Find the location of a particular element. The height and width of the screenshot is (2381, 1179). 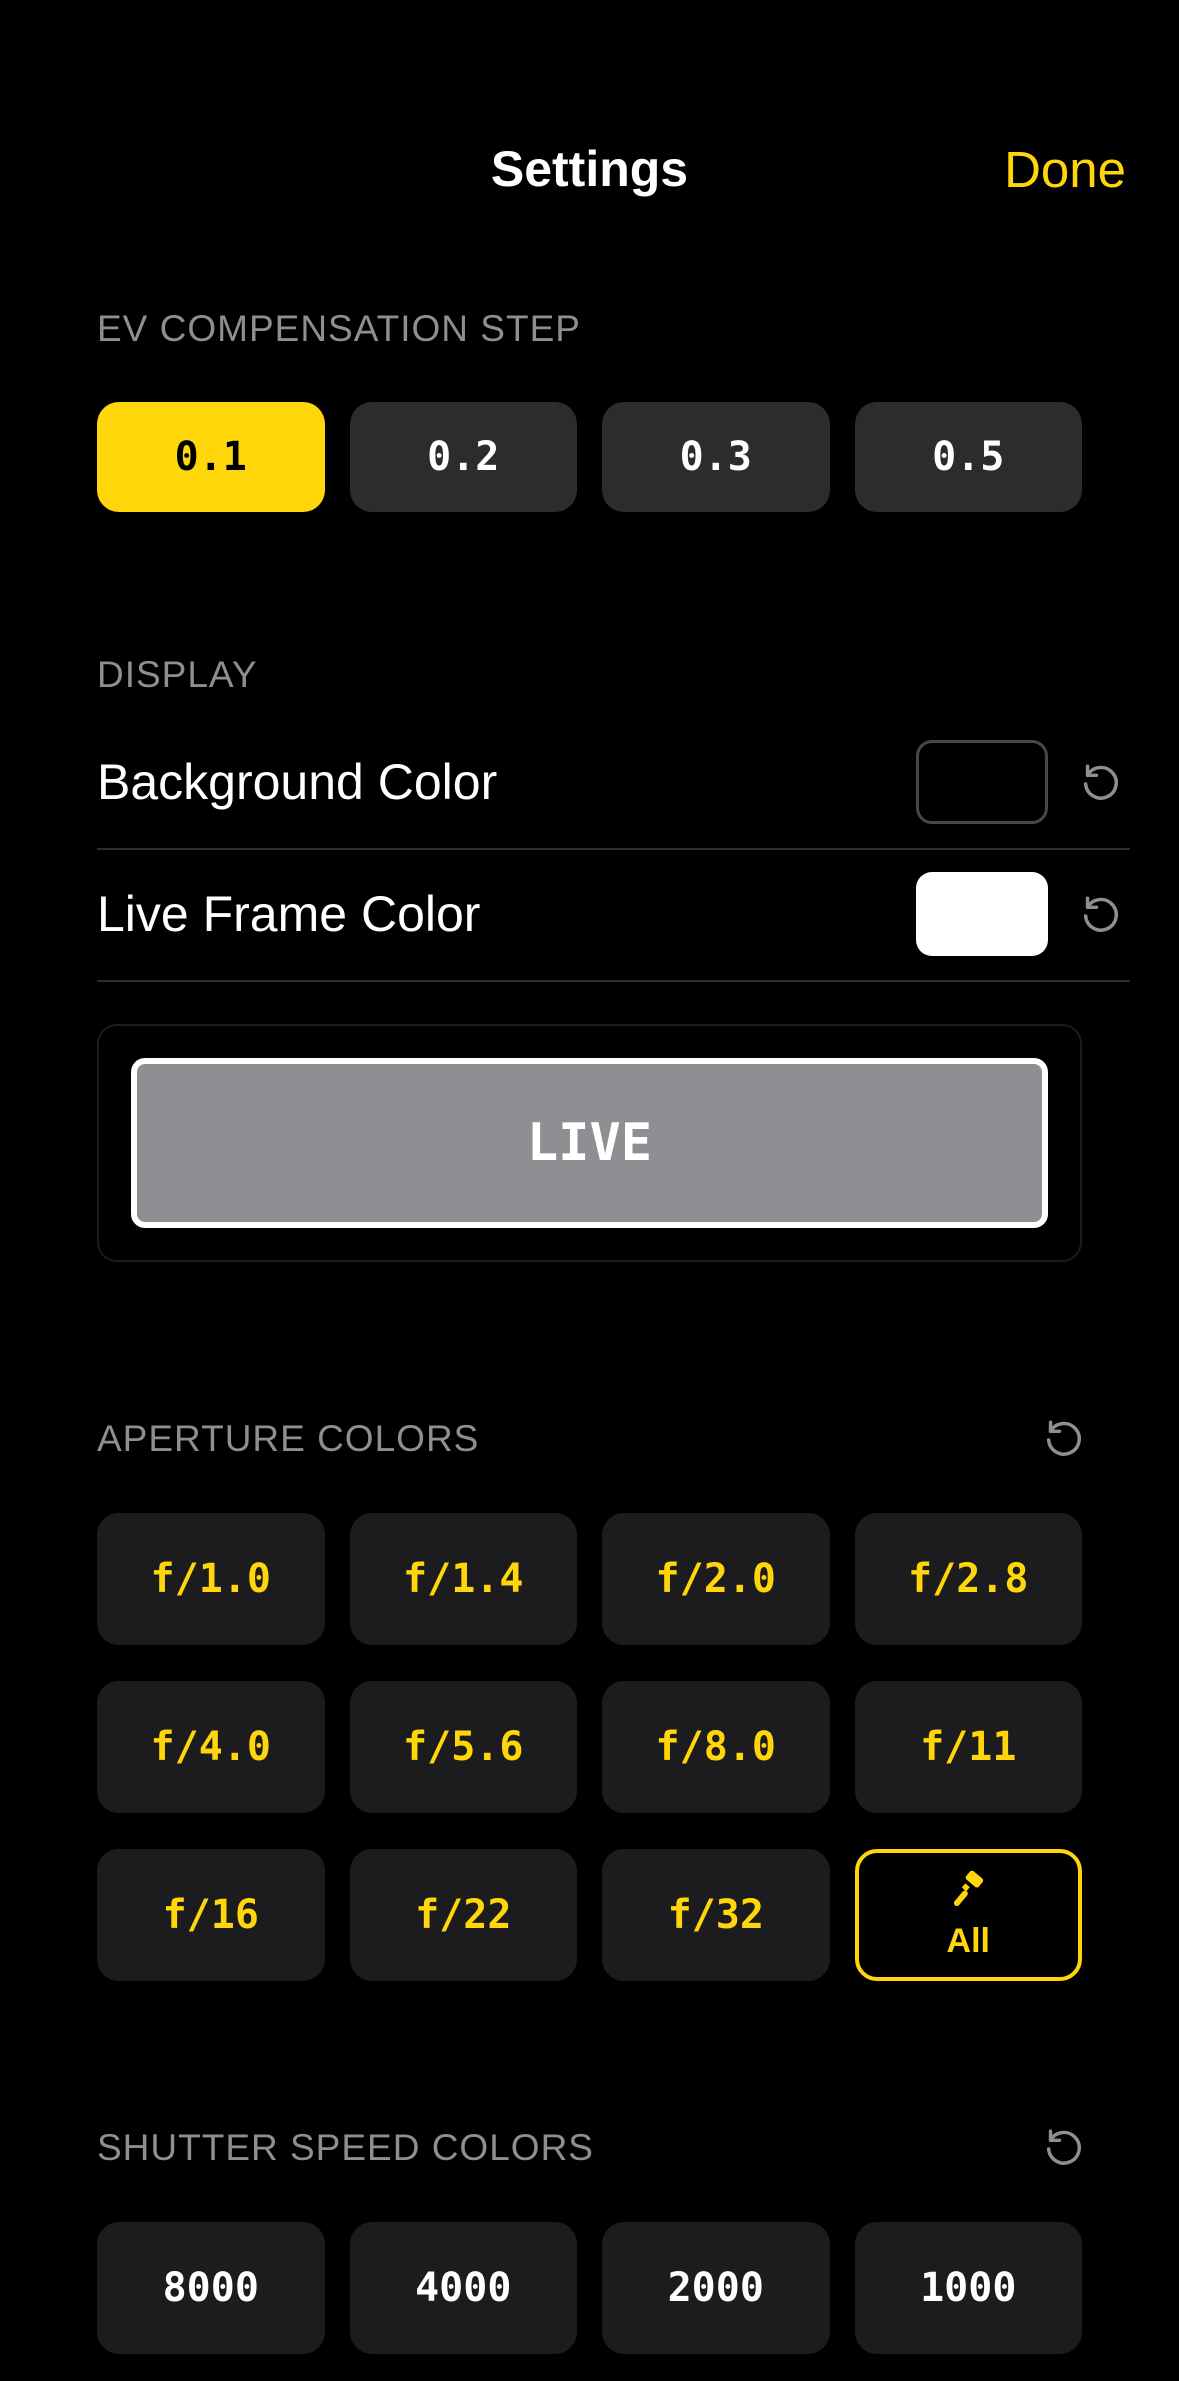

live-preview-frame: LIVE is located at coordinates (589, 1143).